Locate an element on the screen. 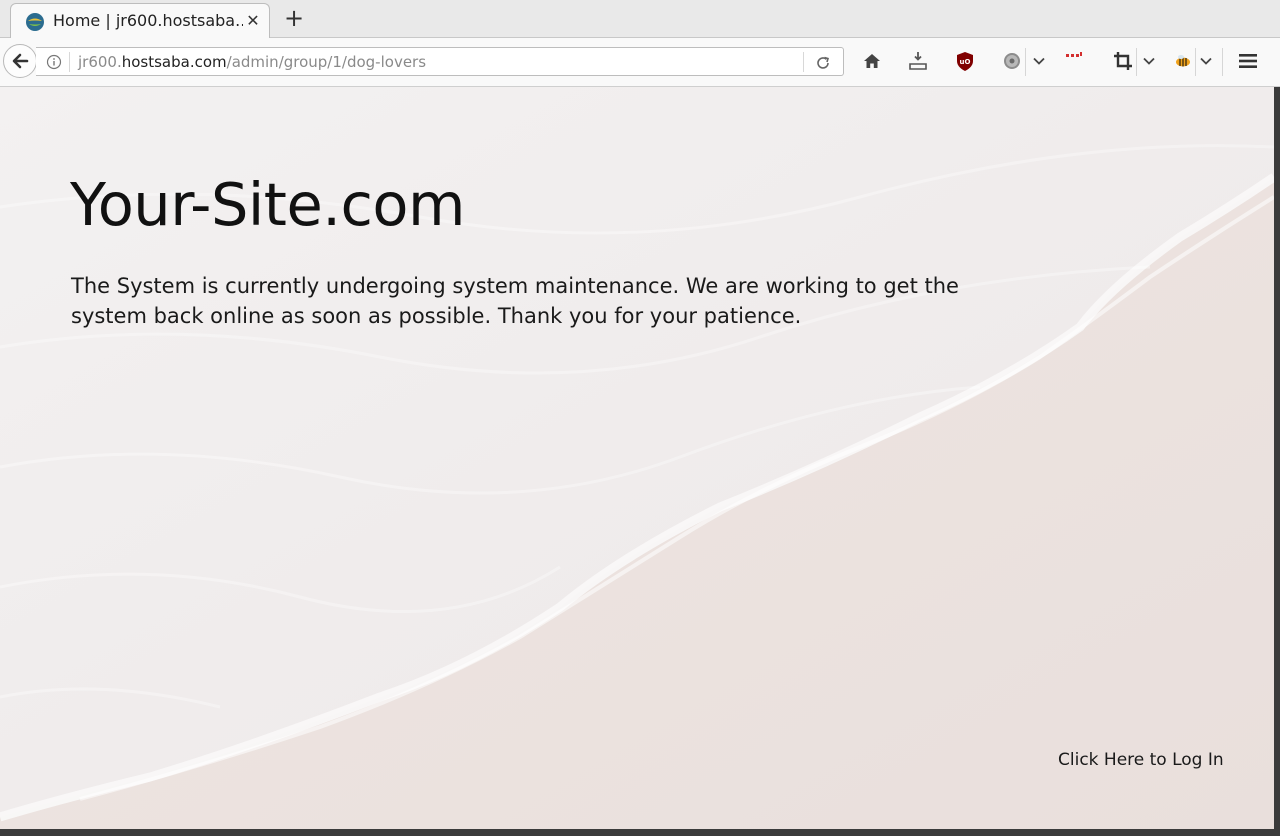 Image resolution: width=1280 pixels, height=836 pixels. menu-icon is located at coordinates (1248, 61).